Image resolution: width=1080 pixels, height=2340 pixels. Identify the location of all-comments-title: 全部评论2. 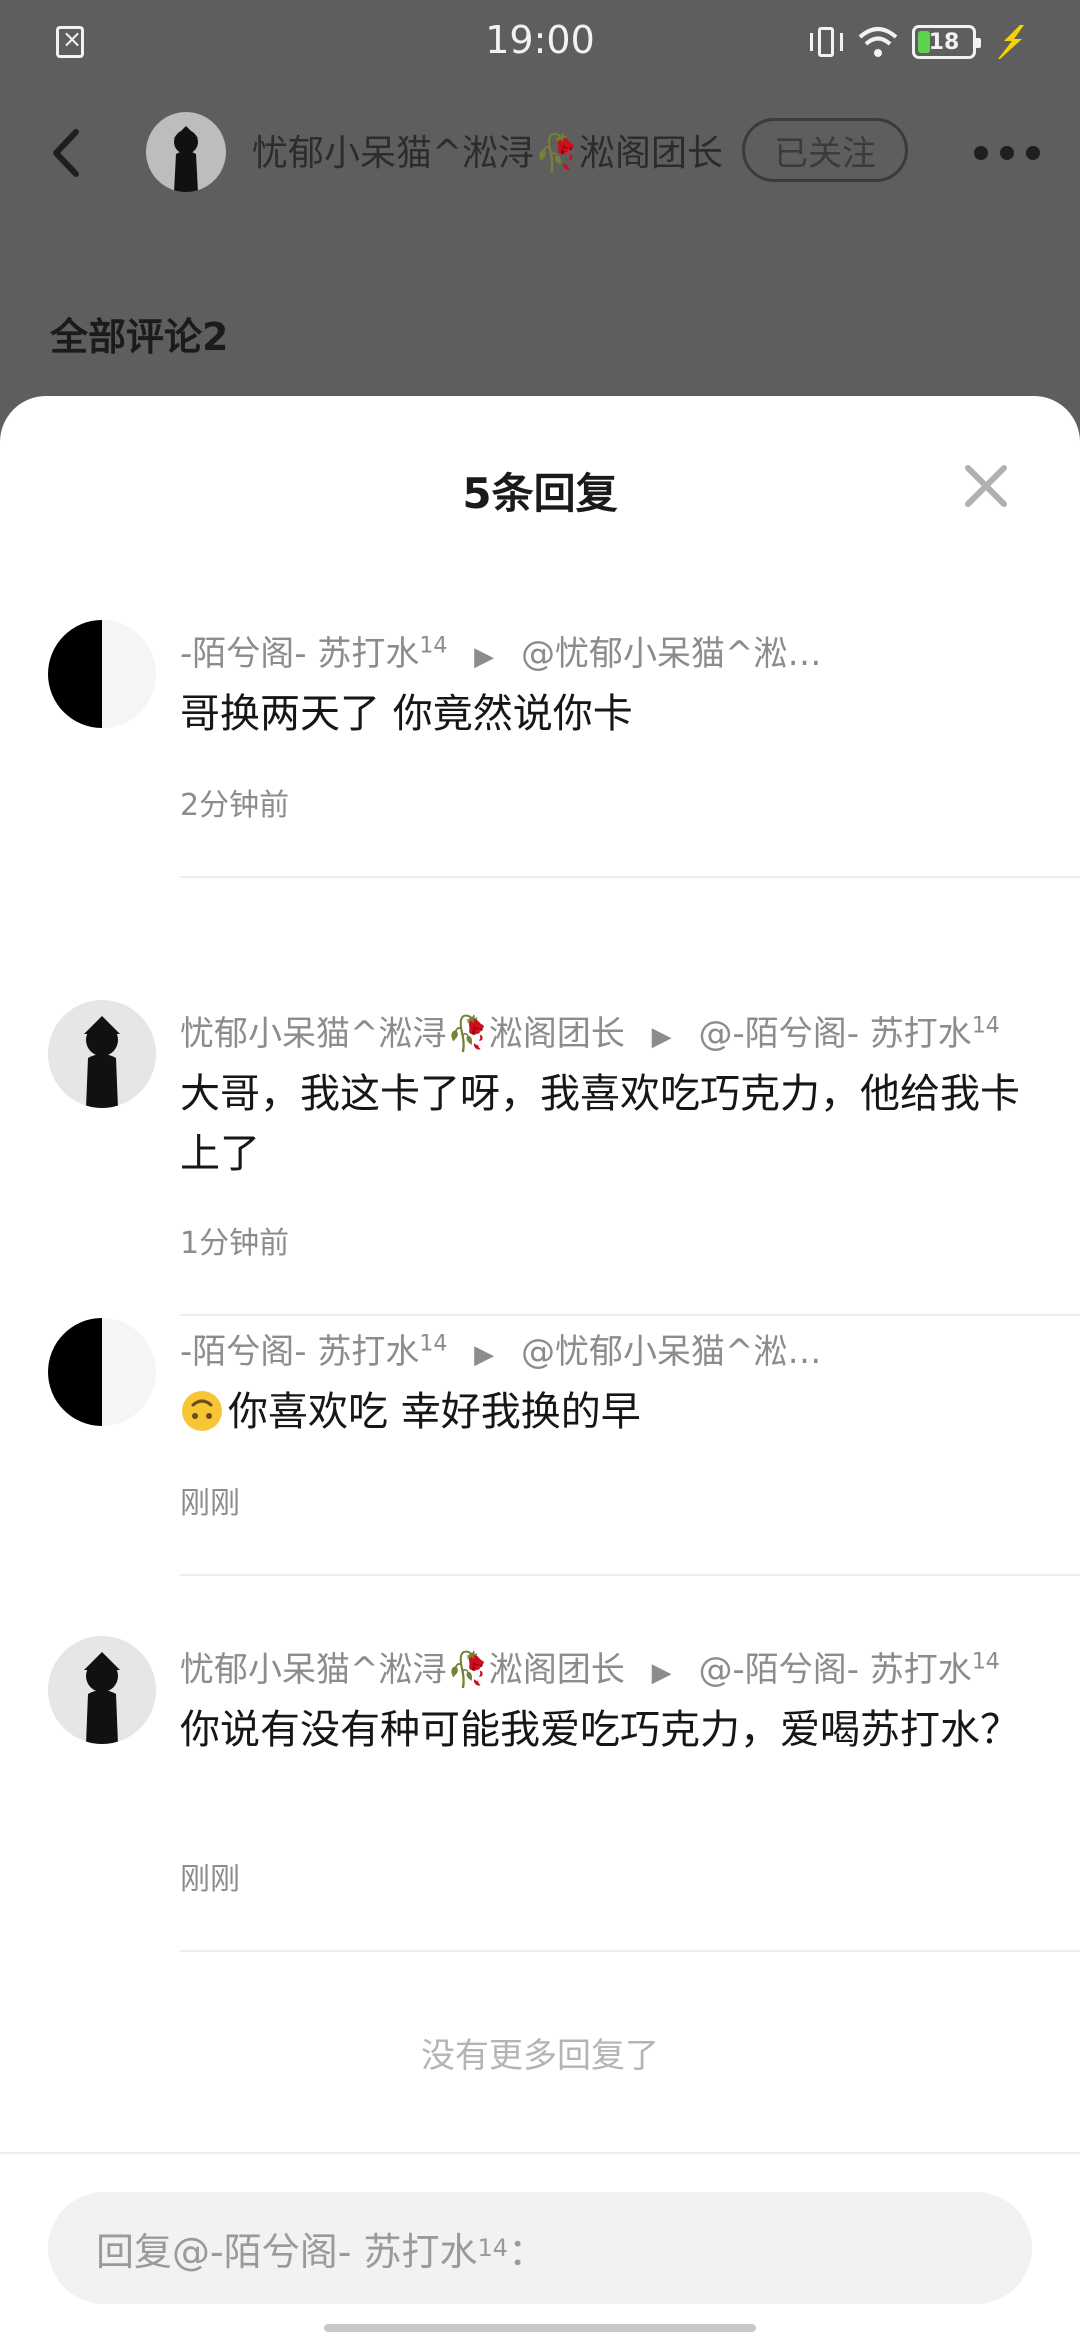
(139, 337).